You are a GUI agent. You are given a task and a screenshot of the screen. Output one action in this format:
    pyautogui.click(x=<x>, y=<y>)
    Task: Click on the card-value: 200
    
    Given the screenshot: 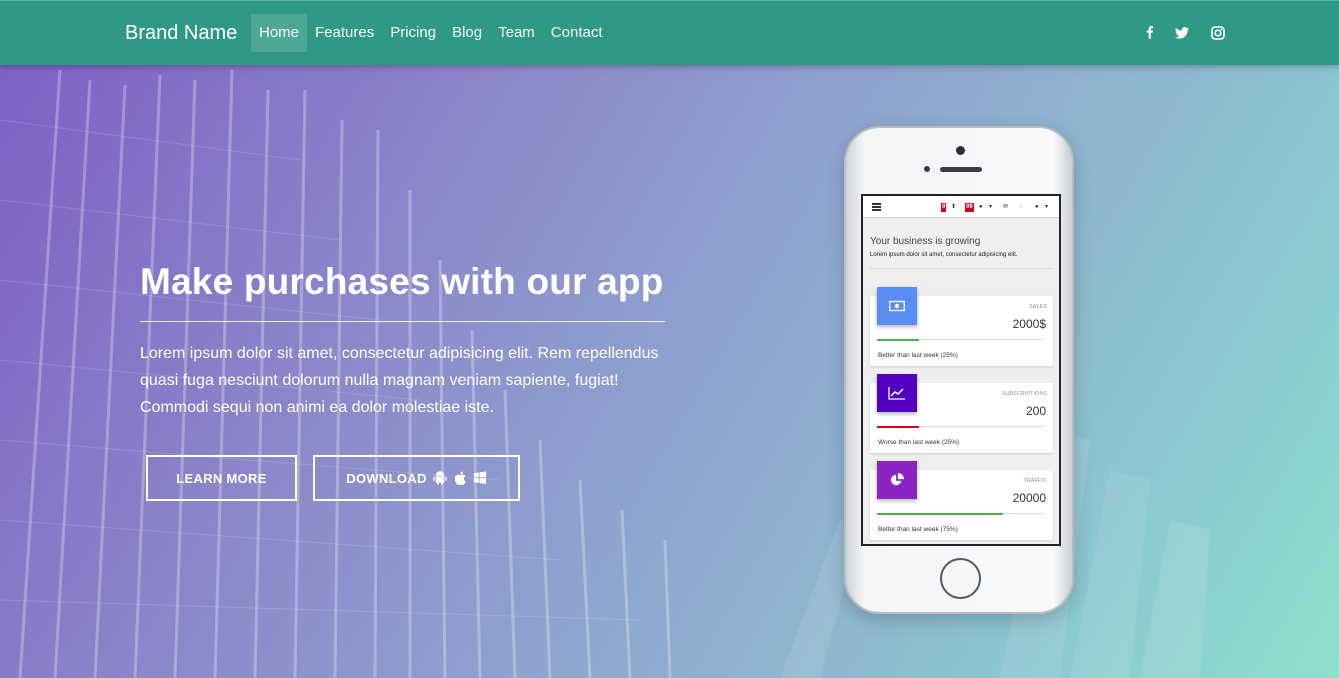 What is the action you would take?
    pyautogui.click(x=1035, y=411)
    